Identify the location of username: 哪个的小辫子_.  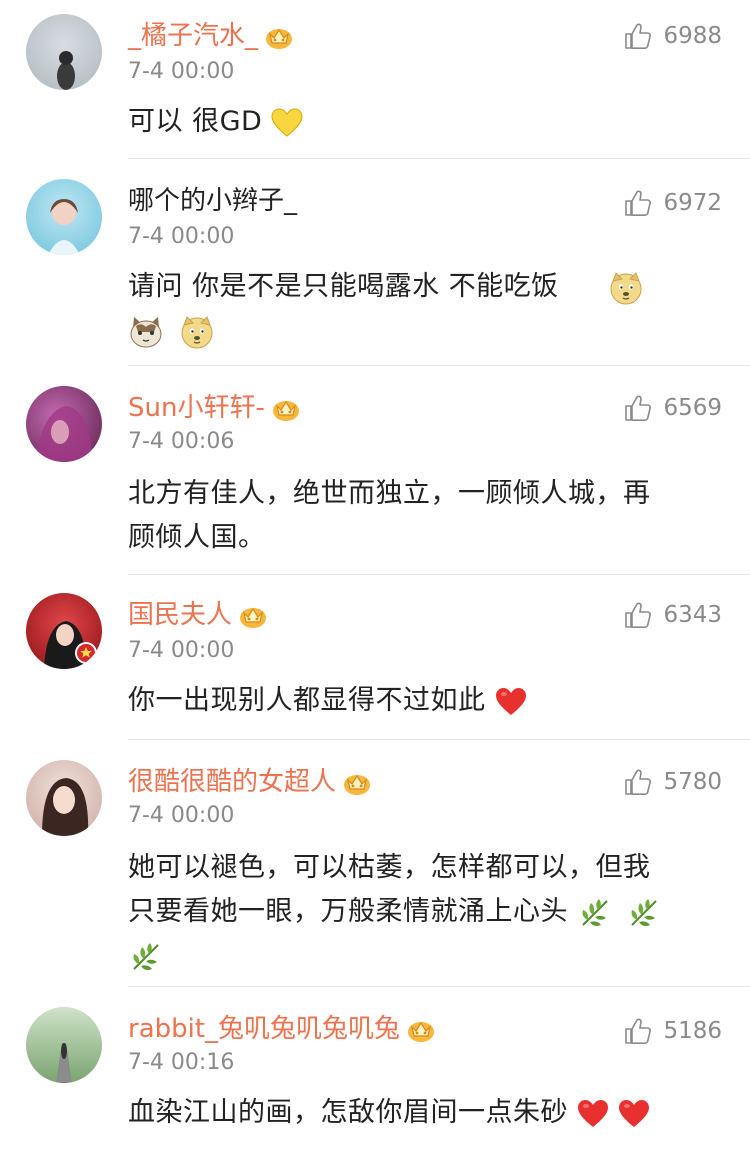
(212, 201).